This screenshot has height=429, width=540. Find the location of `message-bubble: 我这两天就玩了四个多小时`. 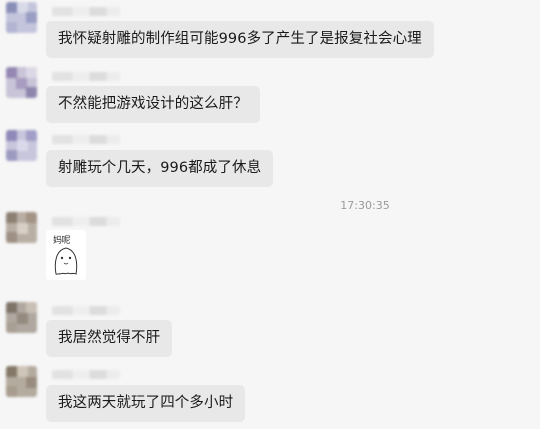

message-bubble: 我这两天就玩了四个多小时 is located at coordinates (146, 403).